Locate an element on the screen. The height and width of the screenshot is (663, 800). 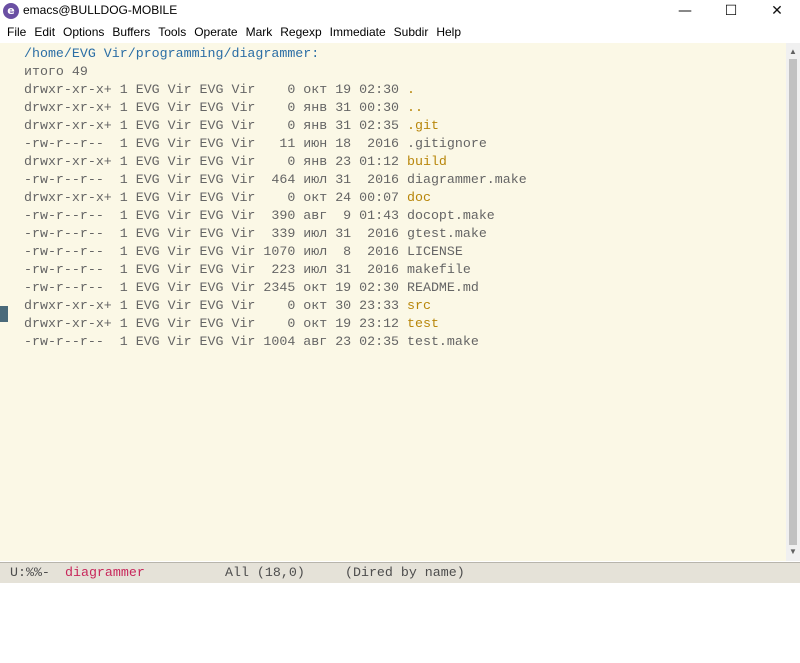
scroll-up-icon: ▲ is located at coordinates (793, 52).